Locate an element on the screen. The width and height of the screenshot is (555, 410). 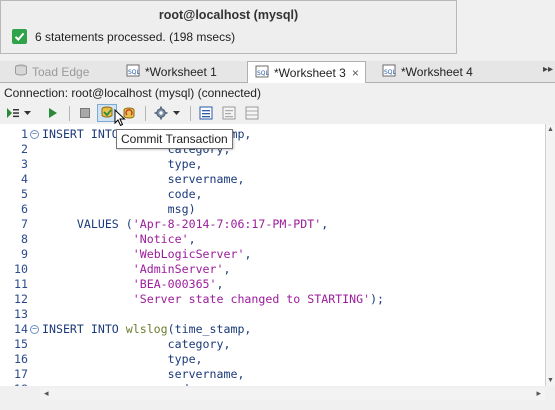
line-number: 1 is located at coordinates (24, 134).